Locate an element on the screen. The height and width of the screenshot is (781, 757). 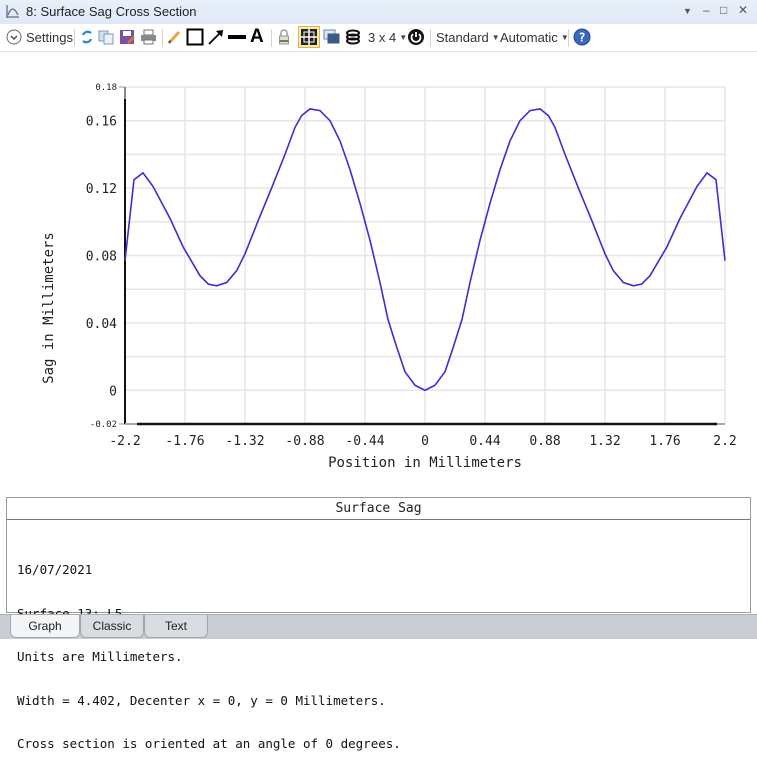
x-tick-label: -2.2 is located at coordinates (124, 441).